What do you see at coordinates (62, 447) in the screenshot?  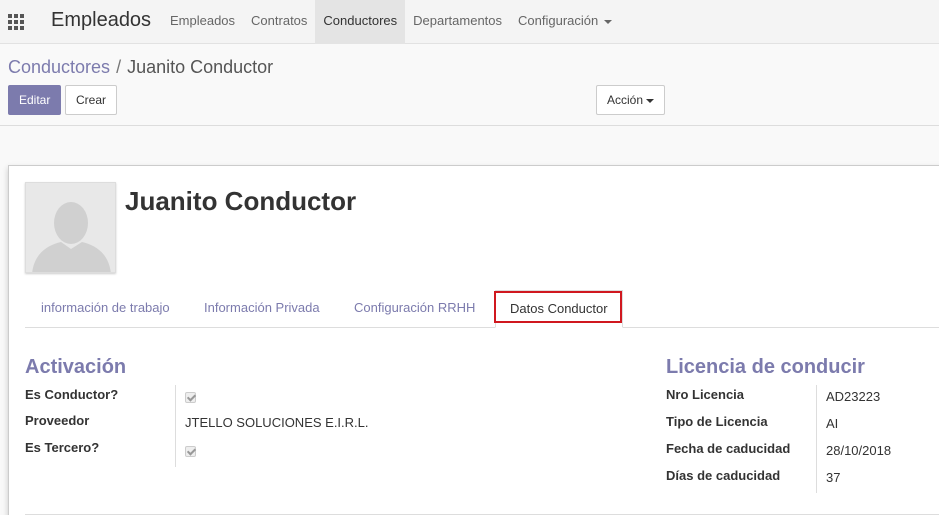 I see `field-label-es-tercero: Es Tercero?` at bounding box center [62, 447].